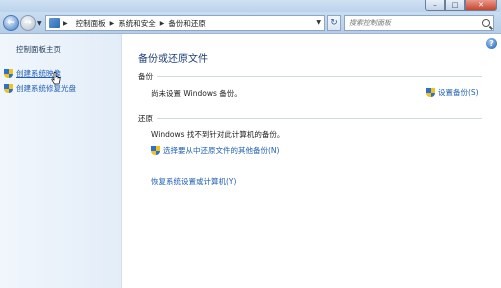  What do you see at coordinates (435, 5) in the screenshot?
I see `minimize-button: –` at bounding box center [435, 5].